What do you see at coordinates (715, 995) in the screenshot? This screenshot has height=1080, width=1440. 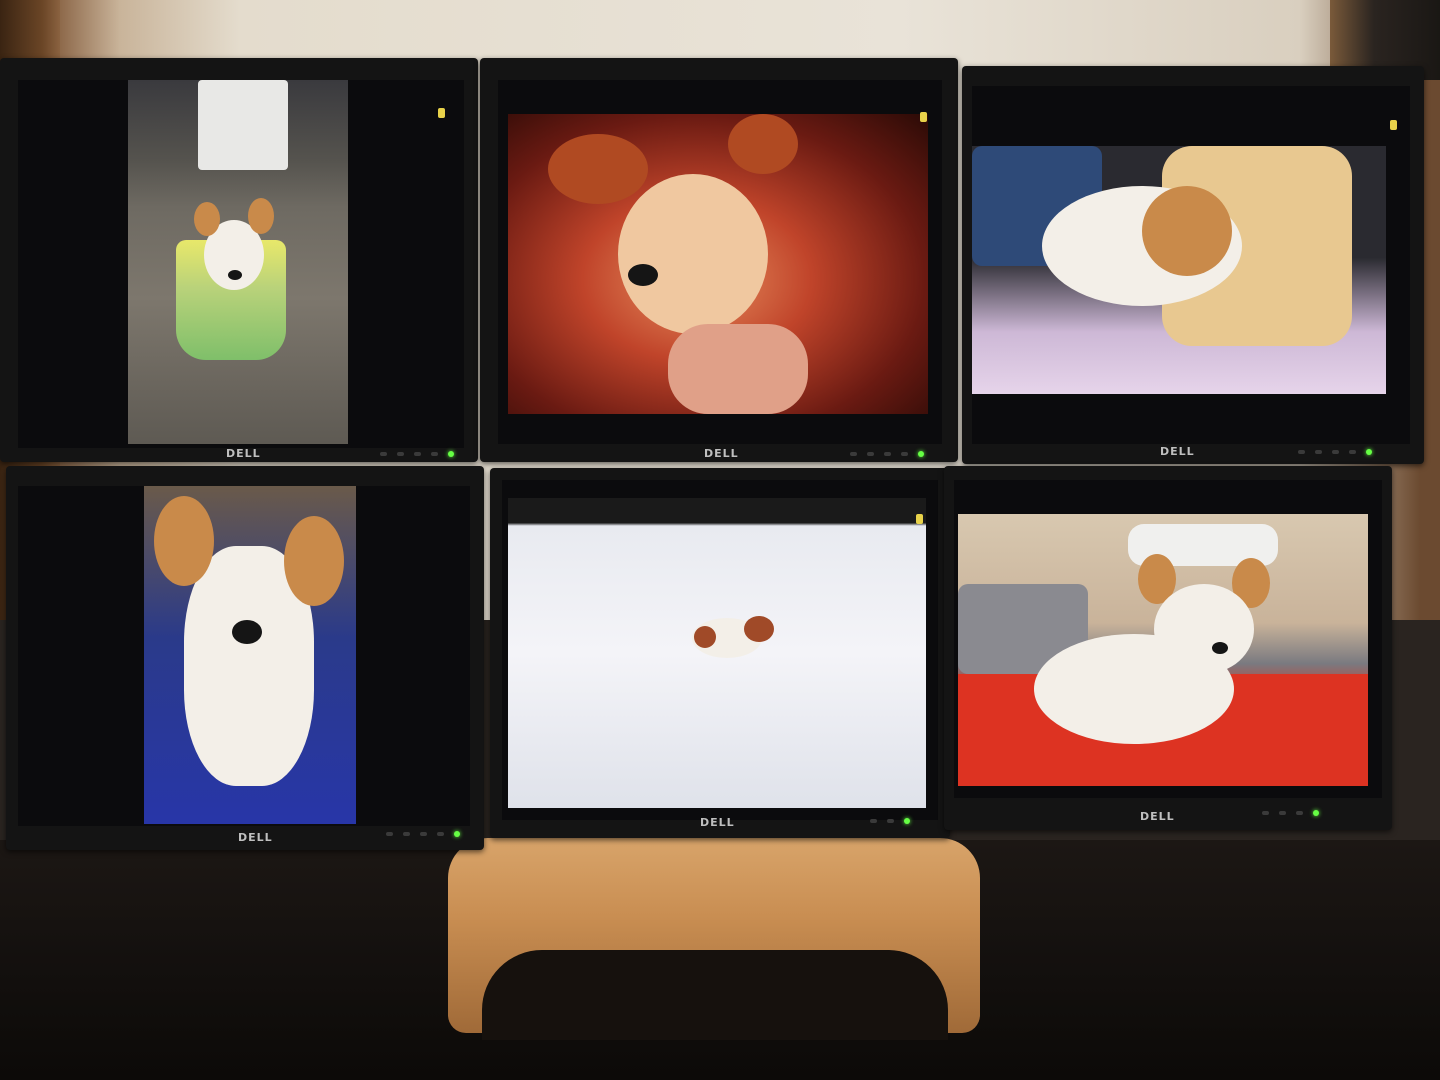 I see `stand-opening` at bounding box center [715, 995].